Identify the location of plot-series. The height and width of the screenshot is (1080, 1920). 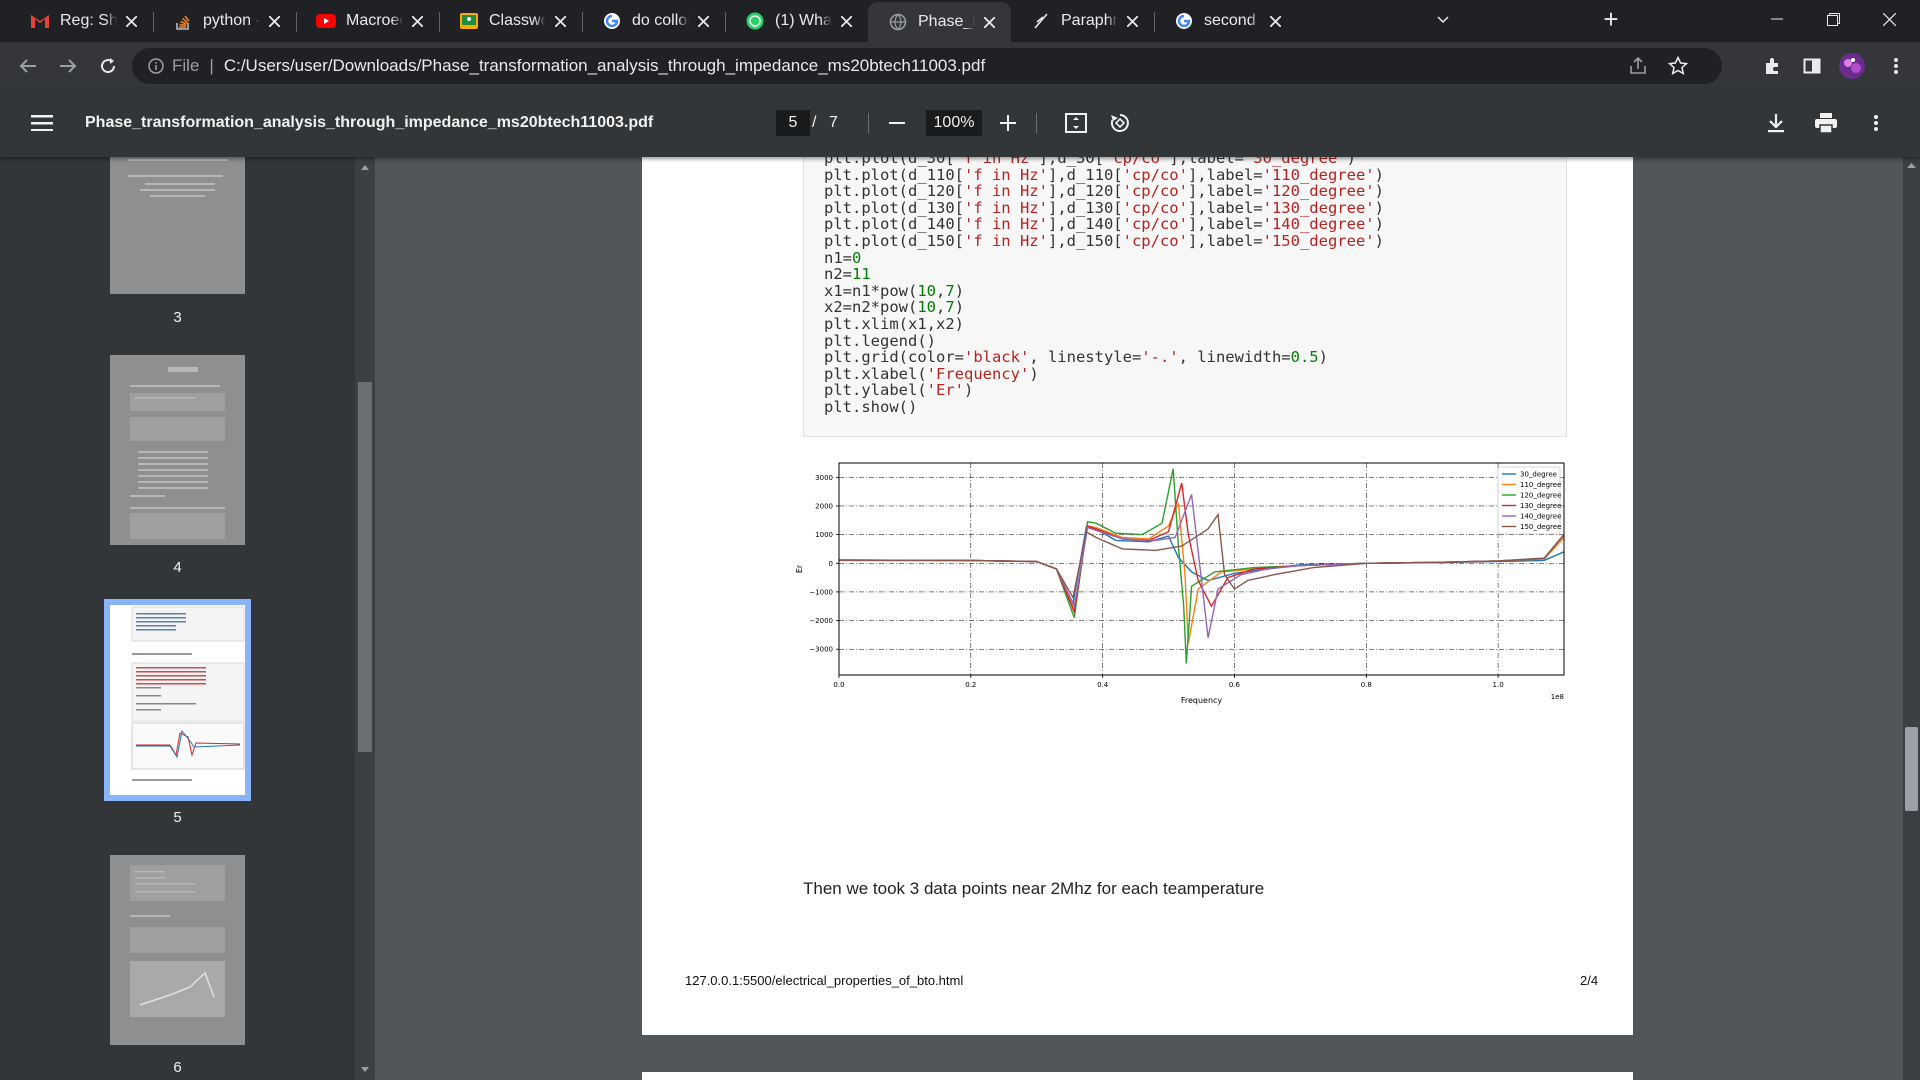
(1201, 566).